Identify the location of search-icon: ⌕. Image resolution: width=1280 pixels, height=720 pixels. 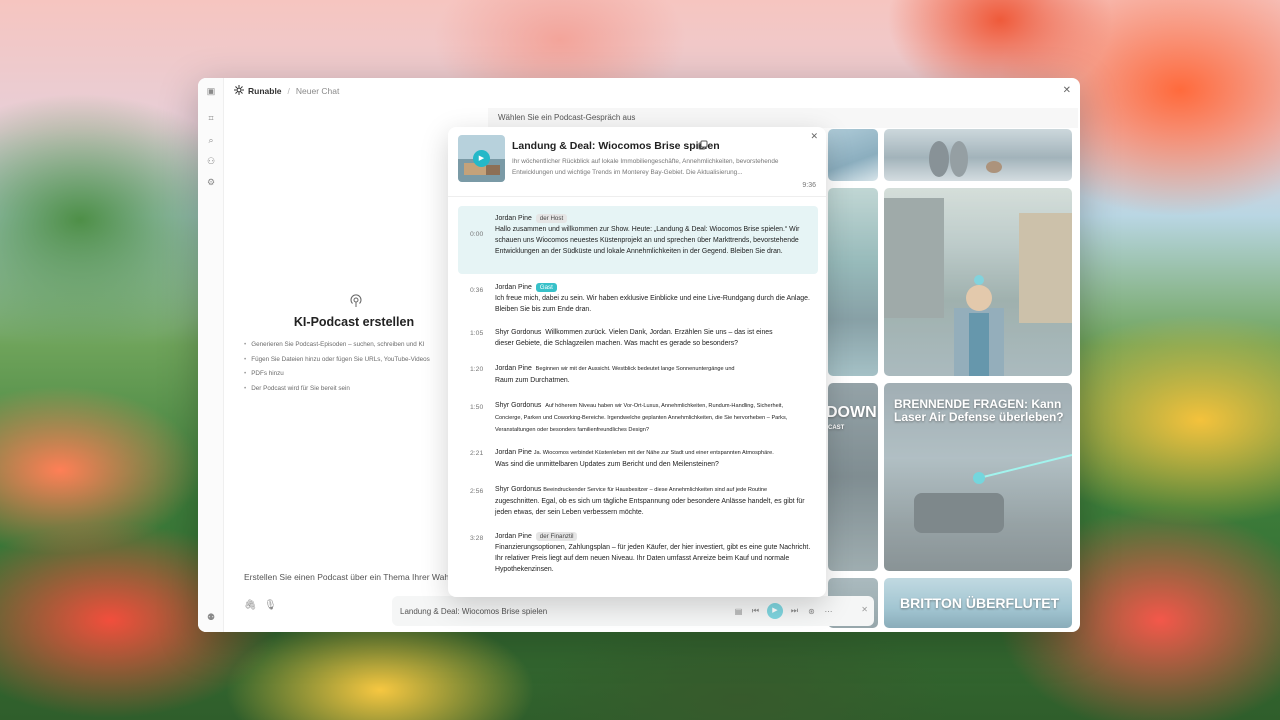
(211, 140).